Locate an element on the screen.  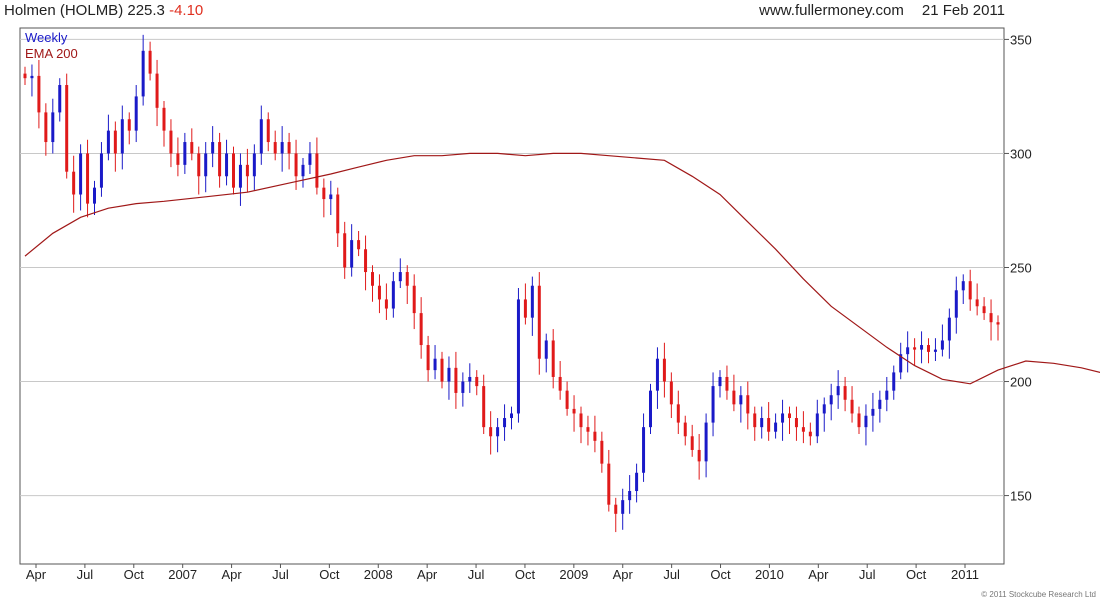
y-tick-label: 300 is located at coordinates (1021, 153).